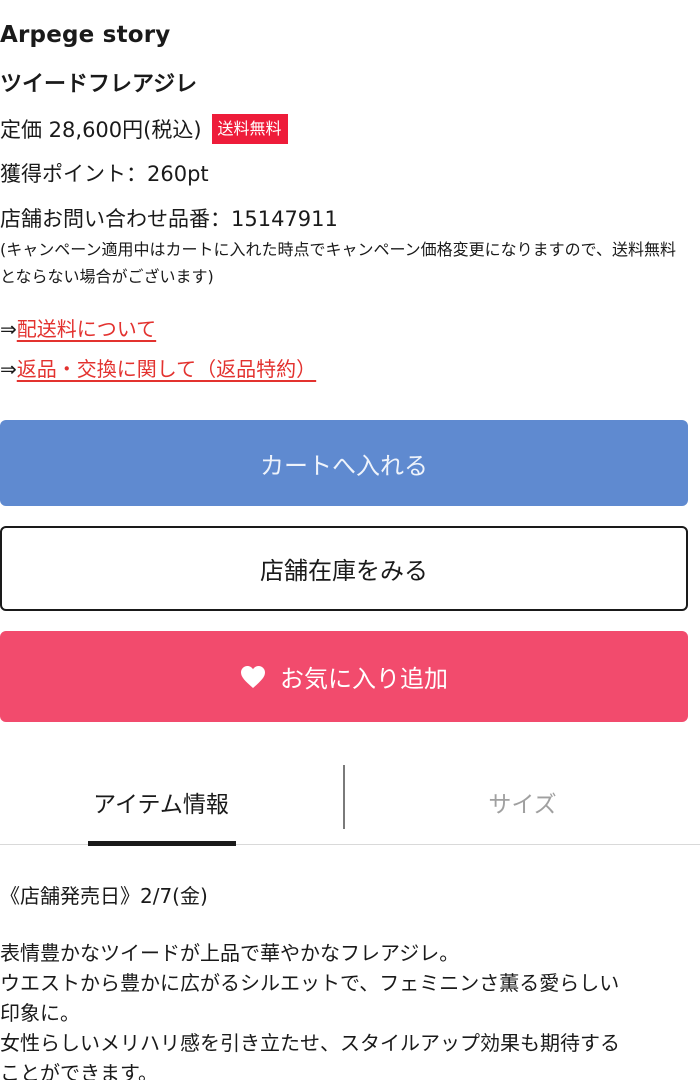 This screenshot has height=1080, width=700. What do you see at coordinates (104, 896) in the screenshot?
I see `release-date: 《店舗発売日》2/7(金)` at bounding box center [104, 896].